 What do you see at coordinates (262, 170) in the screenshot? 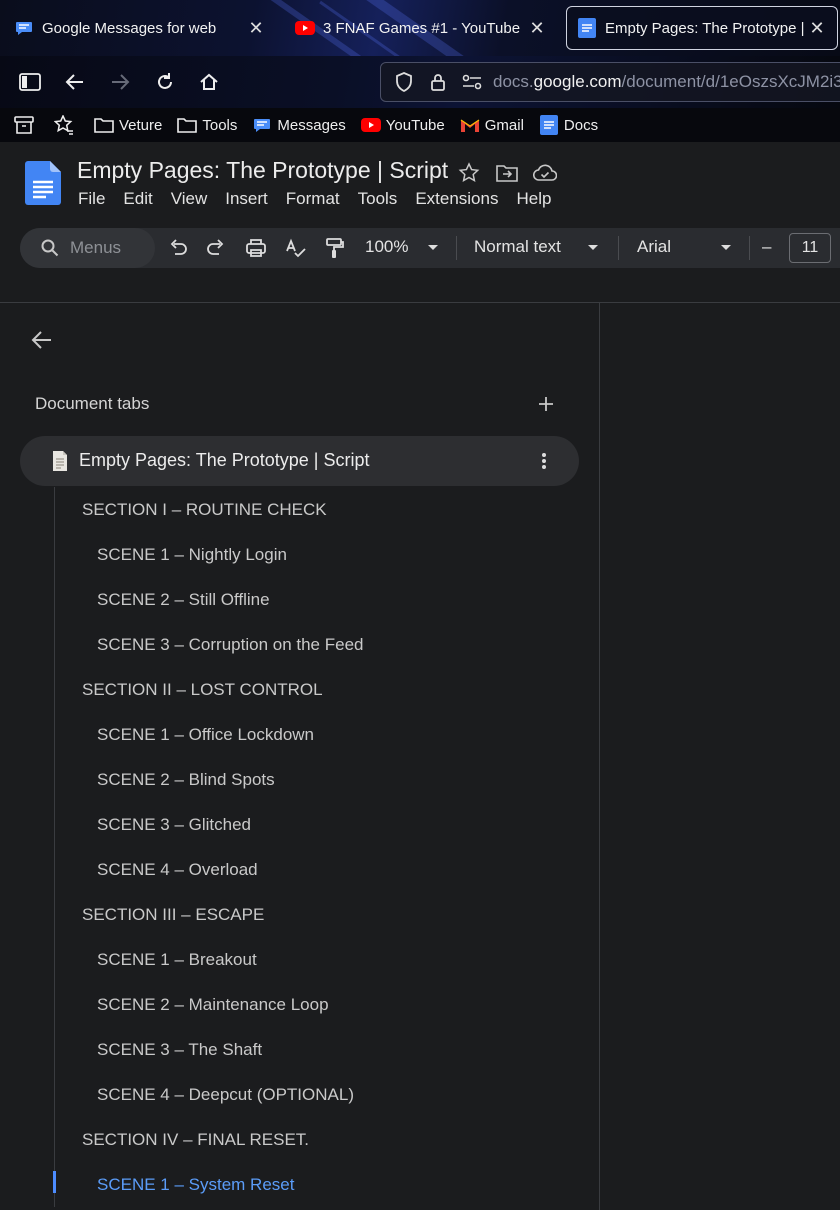
I see `document-title: Empty Pages: The Prototype | Script` at bounding box center [262, 170].